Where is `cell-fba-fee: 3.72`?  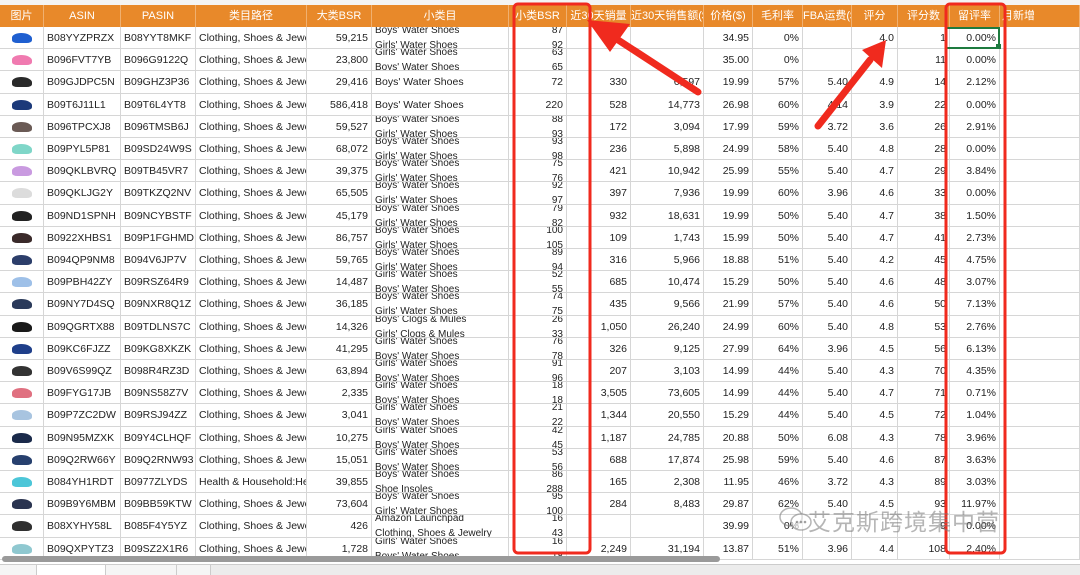
cell-fba-fee: 3.72 is located at coordinates (827, 126).